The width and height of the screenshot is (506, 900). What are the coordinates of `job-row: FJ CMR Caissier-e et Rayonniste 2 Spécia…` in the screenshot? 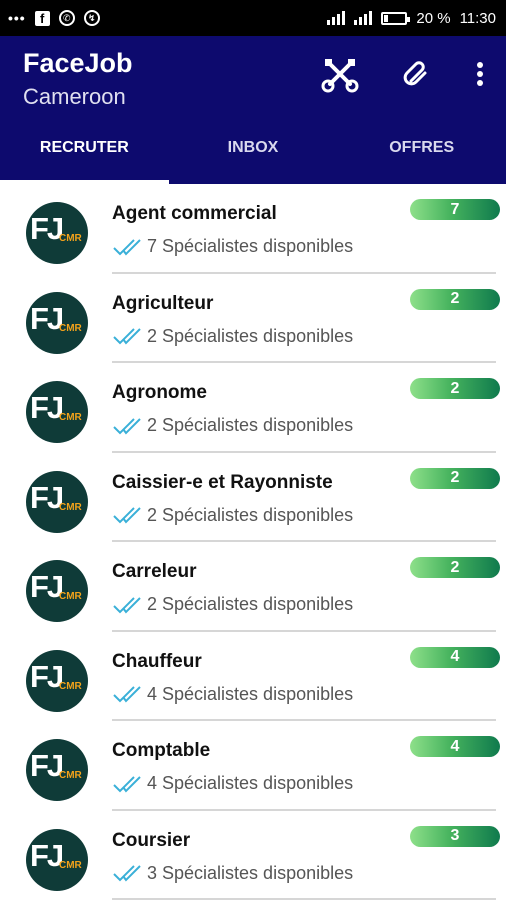 It's located at (253, 497).